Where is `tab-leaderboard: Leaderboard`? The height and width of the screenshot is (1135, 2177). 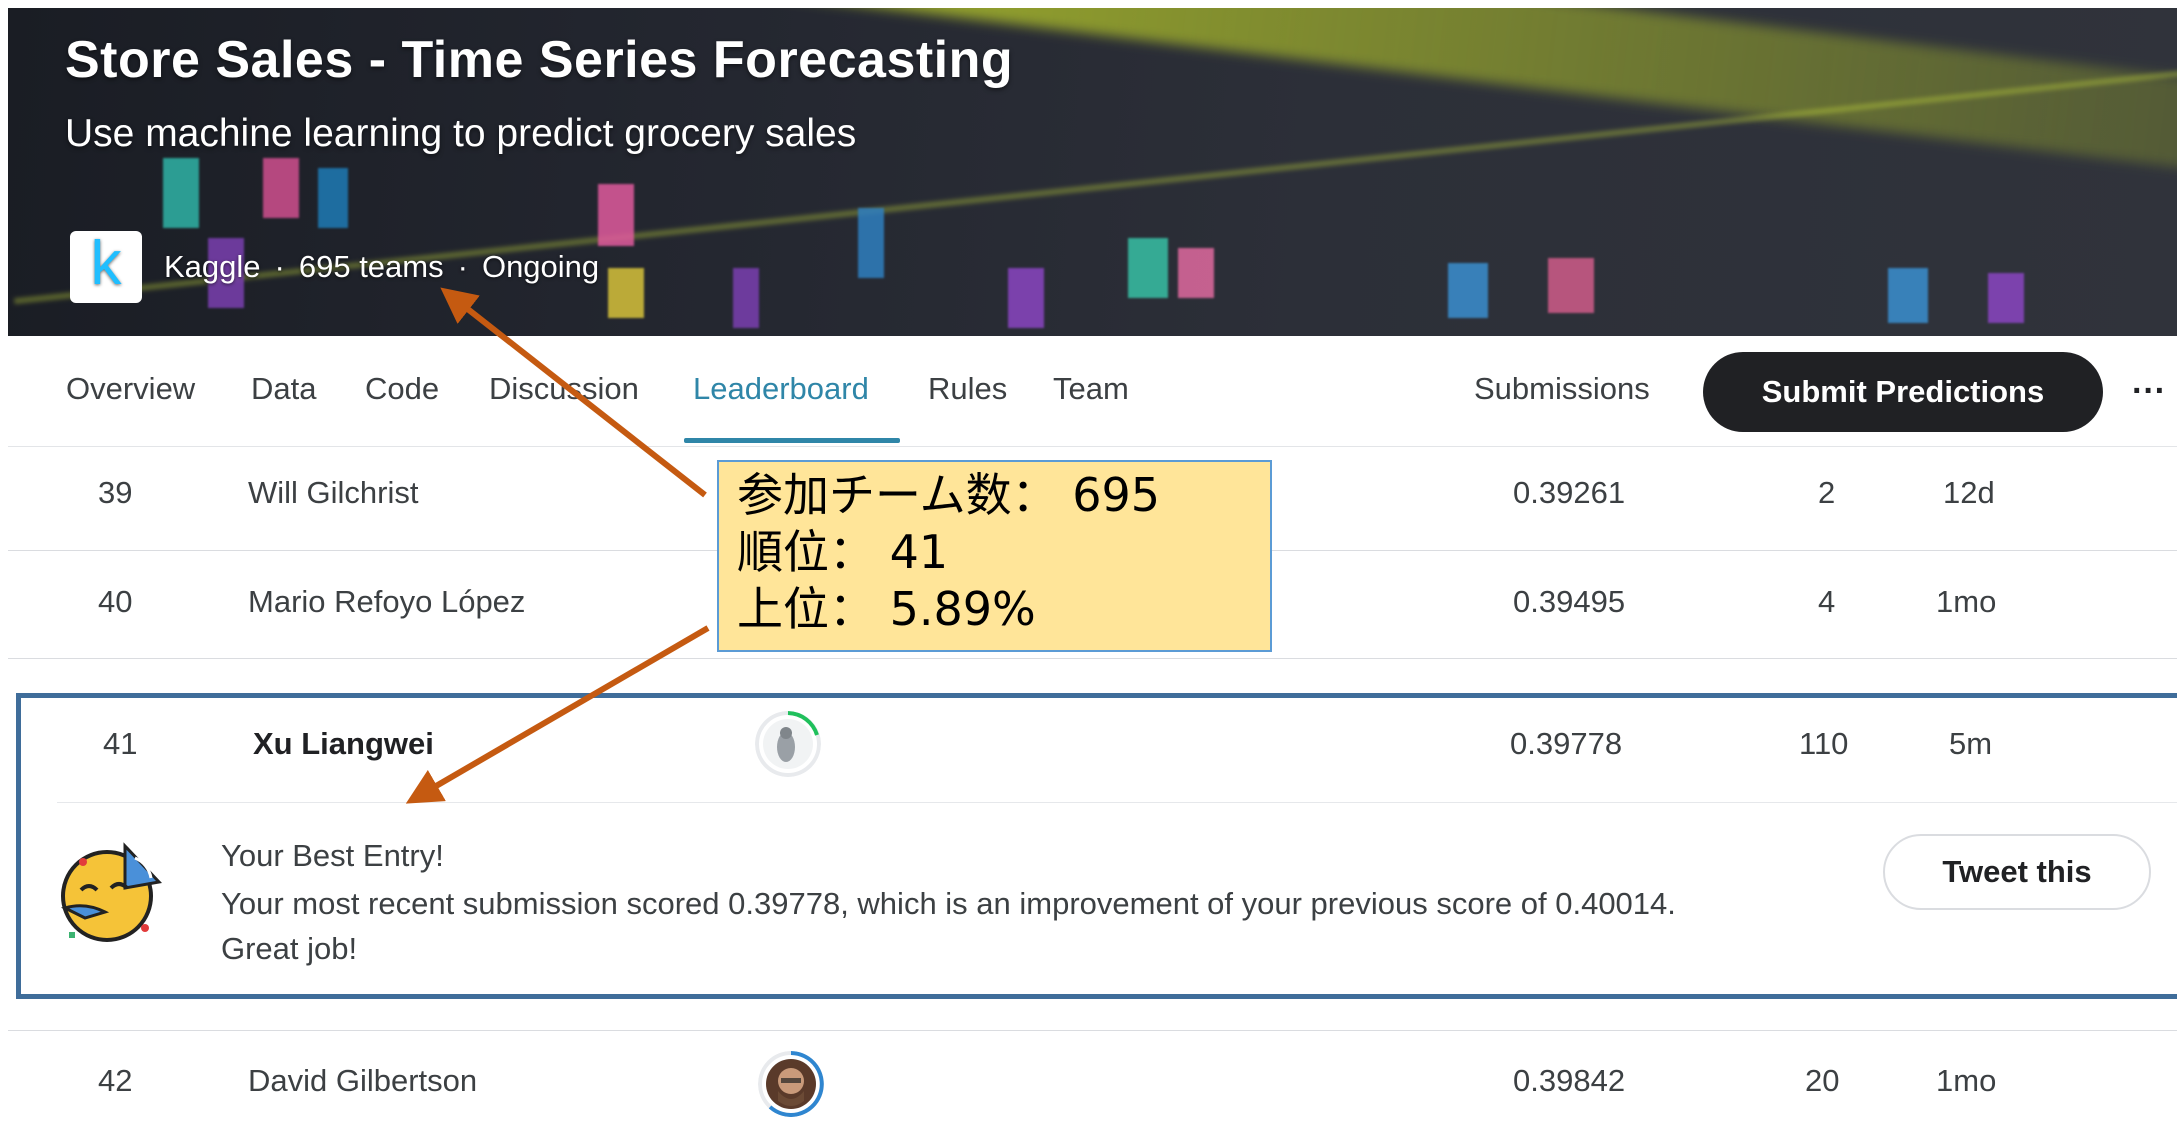 tab-leaderboard: Leaderboard is located at coordinates (781, 389).